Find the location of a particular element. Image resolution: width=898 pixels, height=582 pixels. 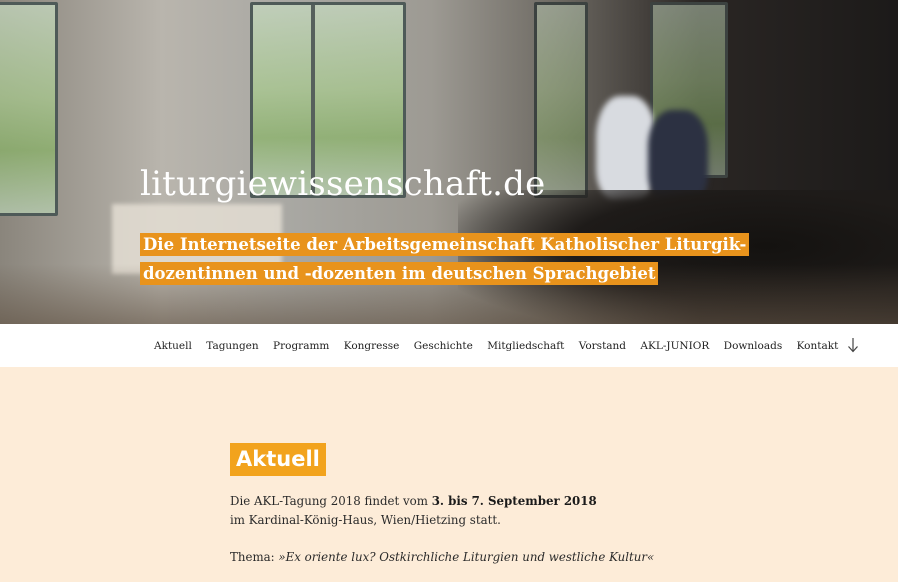

nav-item-kongresse: Kongresse is located at coordinates (372, 346).